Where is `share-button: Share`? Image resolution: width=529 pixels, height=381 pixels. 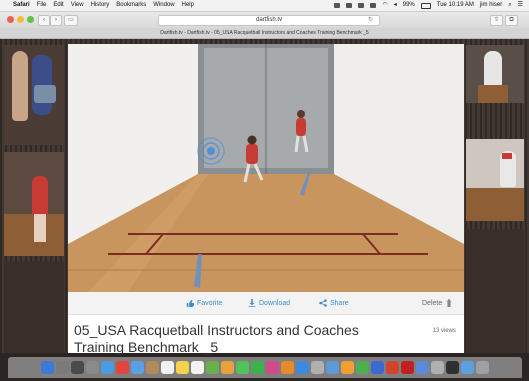
share-button: Share is located at coordinates (334, 303).